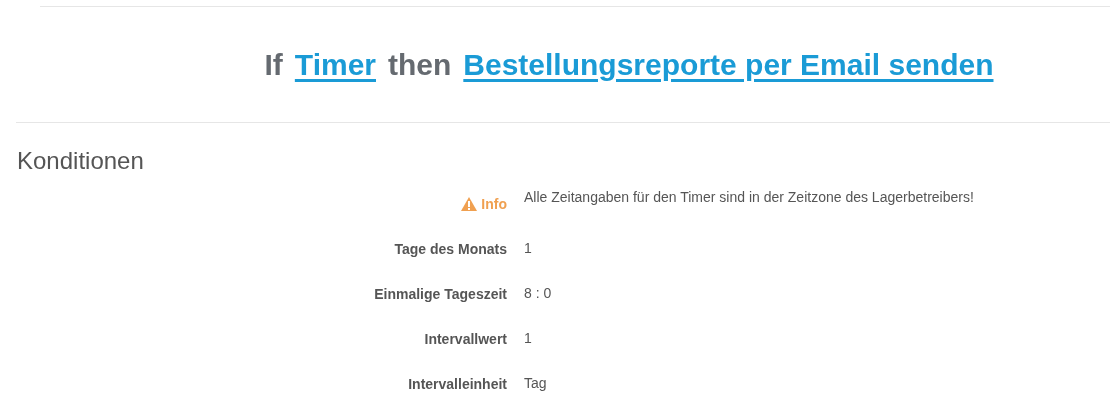 This screenshot has height=410, width=1110. What do you see at coordinates (536, 384) in the screenshot?
I see `field-value: Tag` at bounding box center [536, 384].